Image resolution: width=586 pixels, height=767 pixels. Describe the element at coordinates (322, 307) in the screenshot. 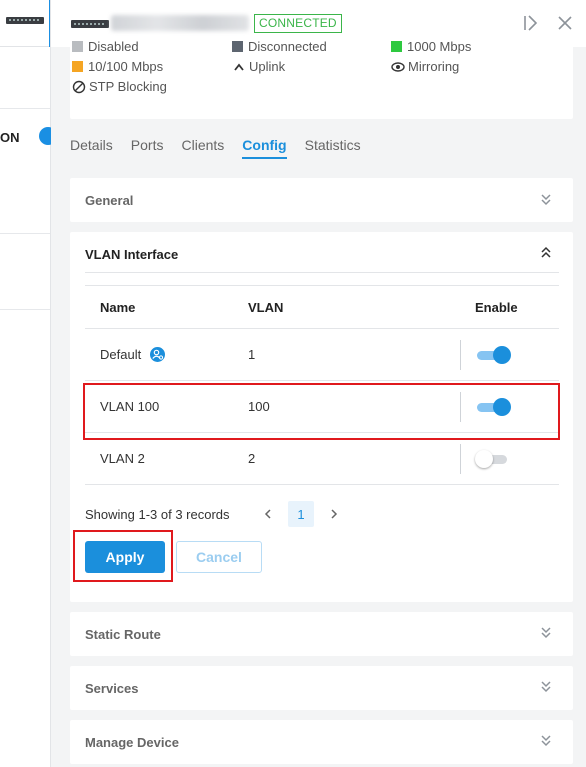

I see `table-header: Name VLAN Enable` at that location.